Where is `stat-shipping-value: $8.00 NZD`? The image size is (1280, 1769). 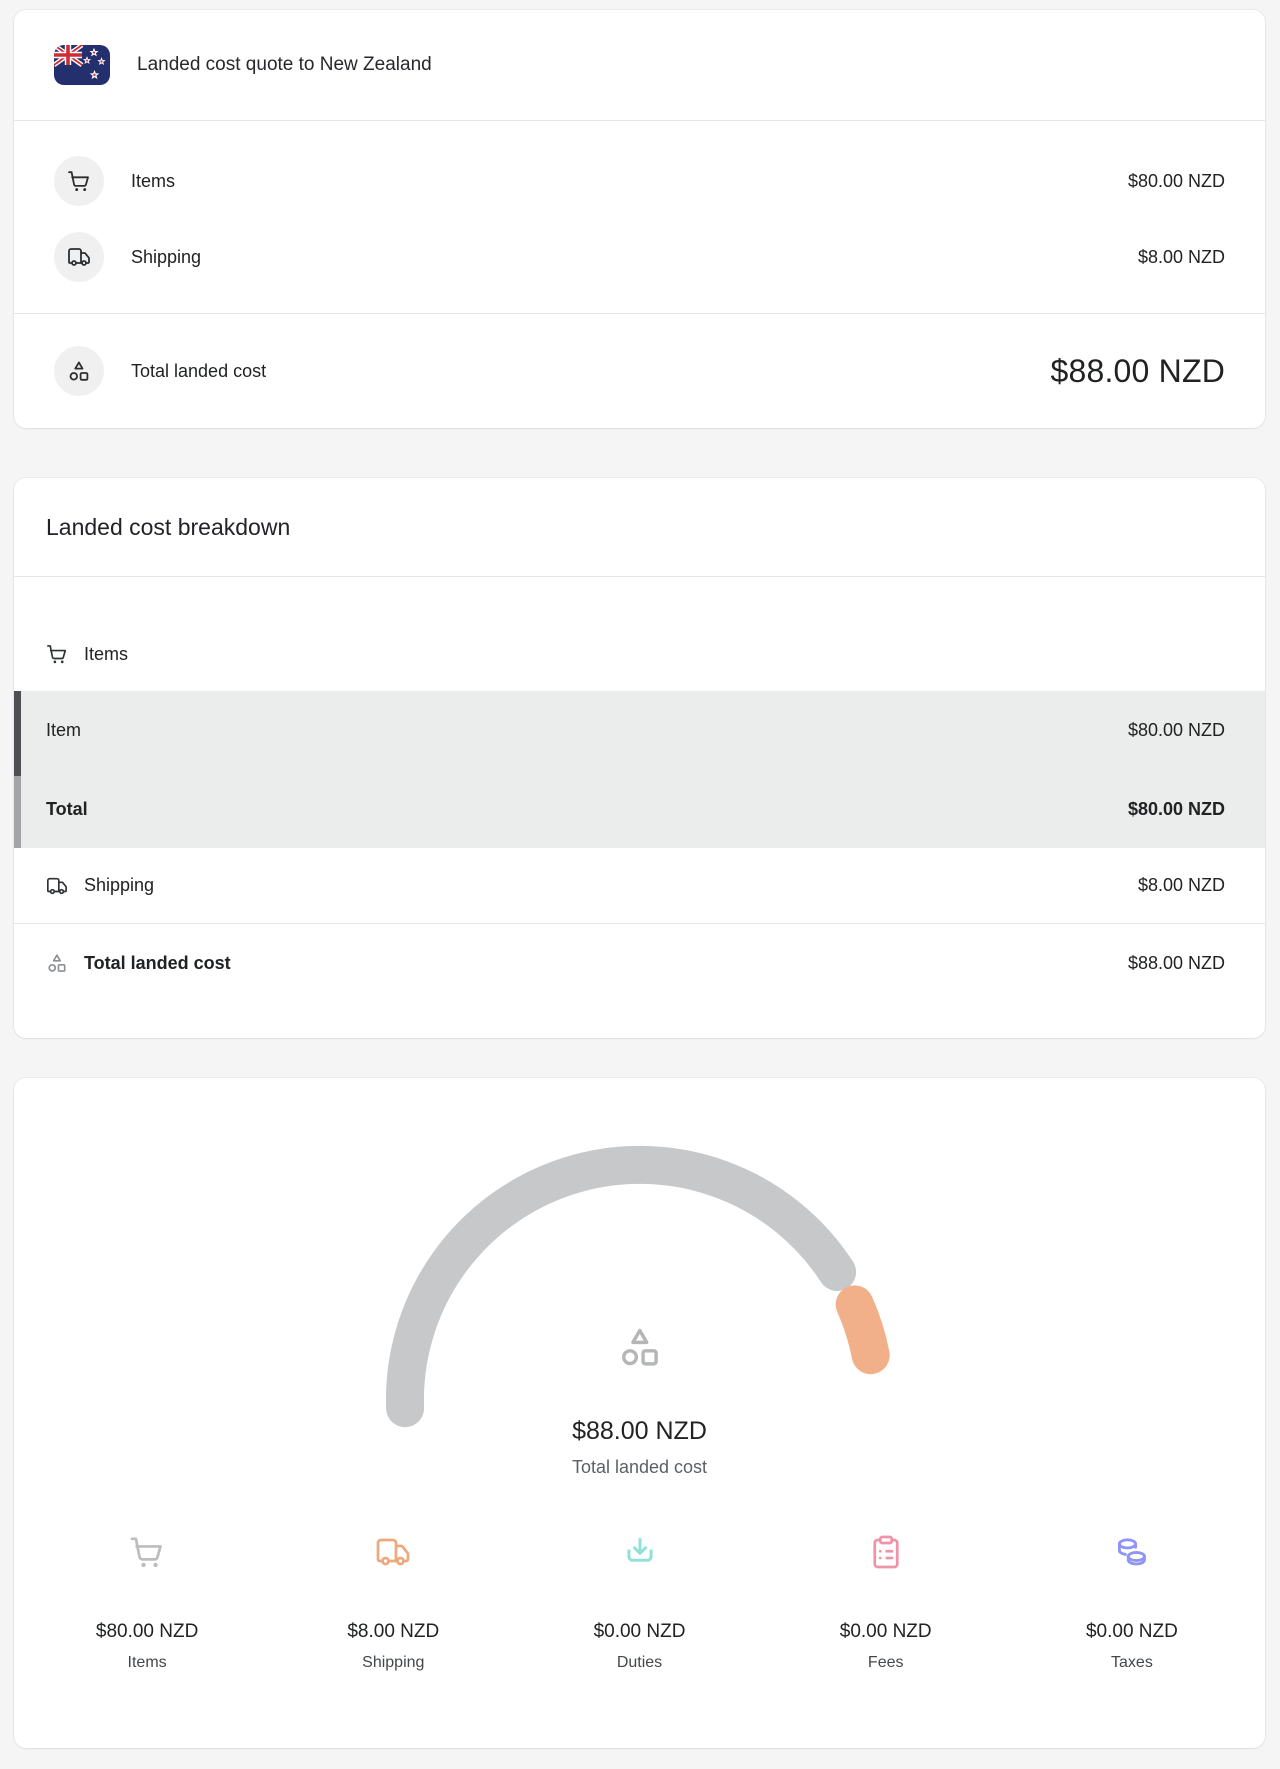
stat-shipping-value: $8.00 NZD is located at coordinates (393, 1631).